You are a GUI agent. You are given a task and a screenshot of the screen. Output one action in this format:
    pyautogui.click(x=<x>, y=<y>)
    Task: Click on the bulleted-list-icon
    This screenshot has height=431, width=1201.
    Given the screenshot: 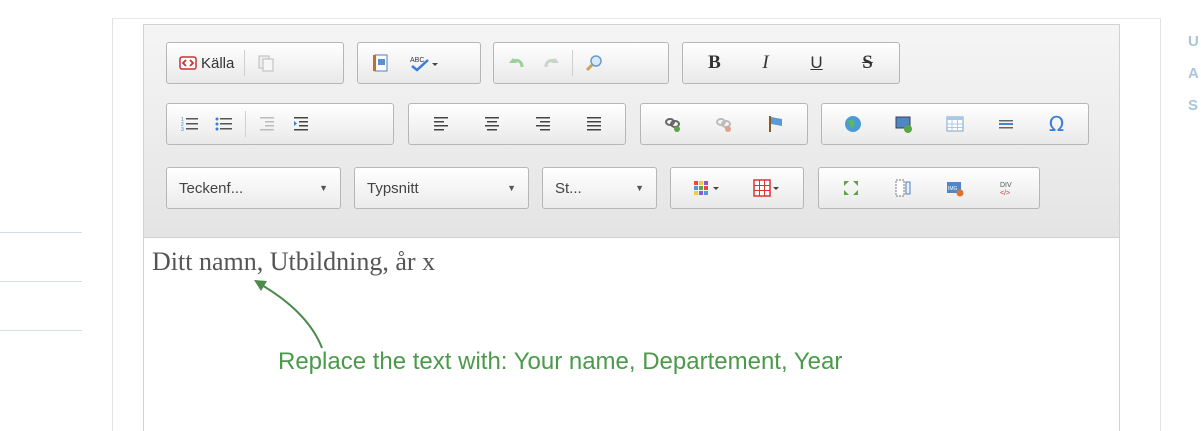 What is the action you would take?
    pyautogui.click(x=223, y=124)
    